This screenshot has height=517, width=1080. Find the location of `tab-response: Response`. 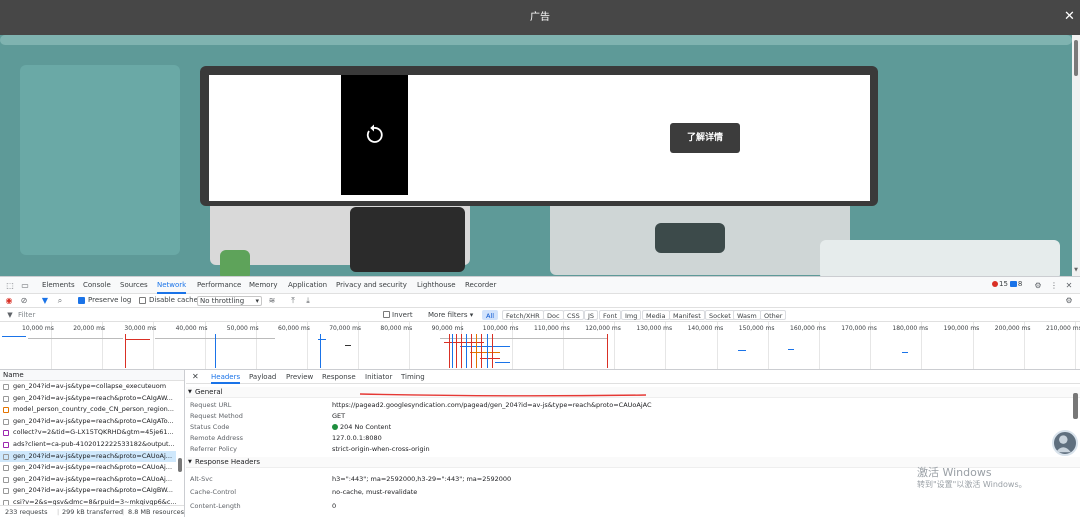

tab-response: Response is located at coordinates (339, 377).